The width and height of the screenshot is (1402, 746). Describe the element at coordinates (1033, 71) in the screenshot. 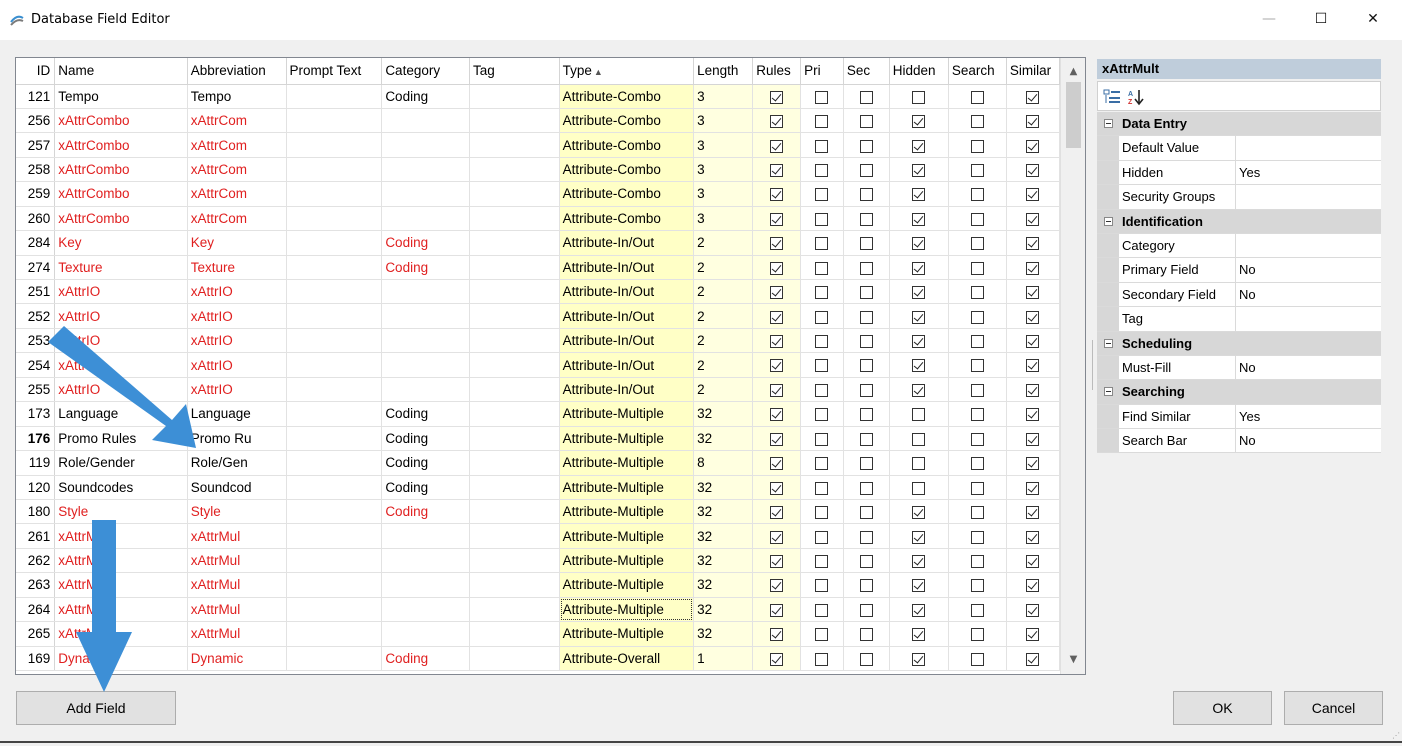

I see `col-header-similar: Similar` at that location.